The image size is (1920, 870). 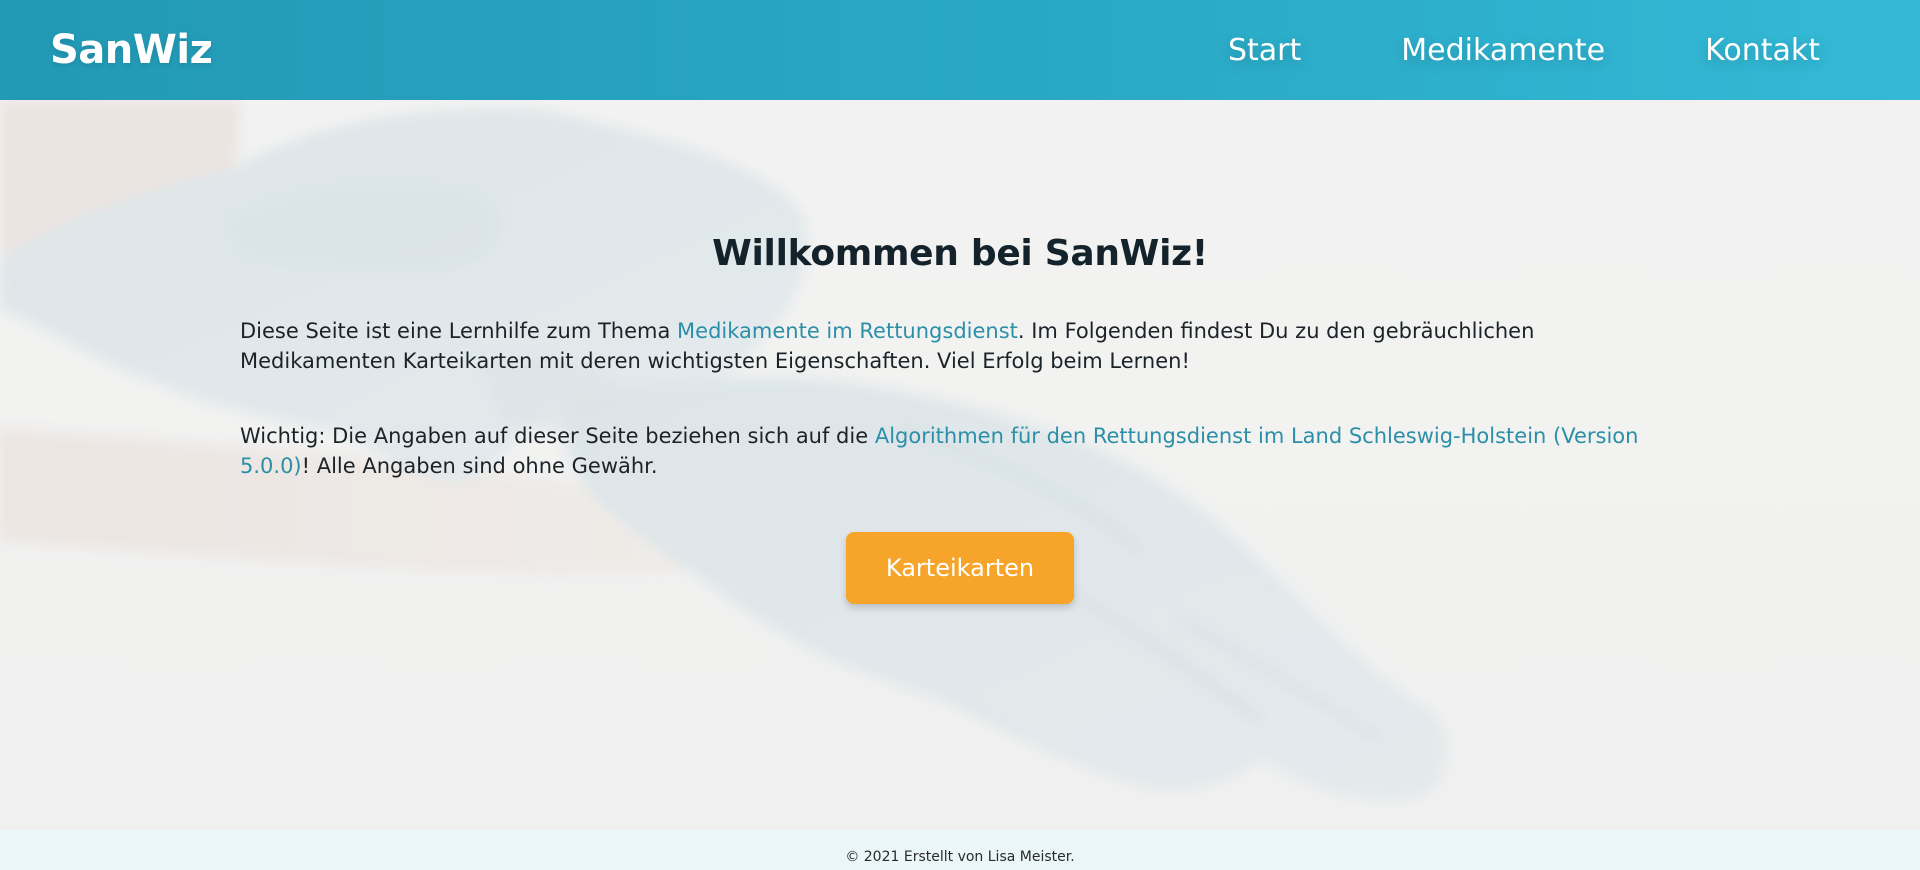 I want to click on footer-copyright: © 2021 Erstellt von Lisa Meister., so click(x=960, y=857).